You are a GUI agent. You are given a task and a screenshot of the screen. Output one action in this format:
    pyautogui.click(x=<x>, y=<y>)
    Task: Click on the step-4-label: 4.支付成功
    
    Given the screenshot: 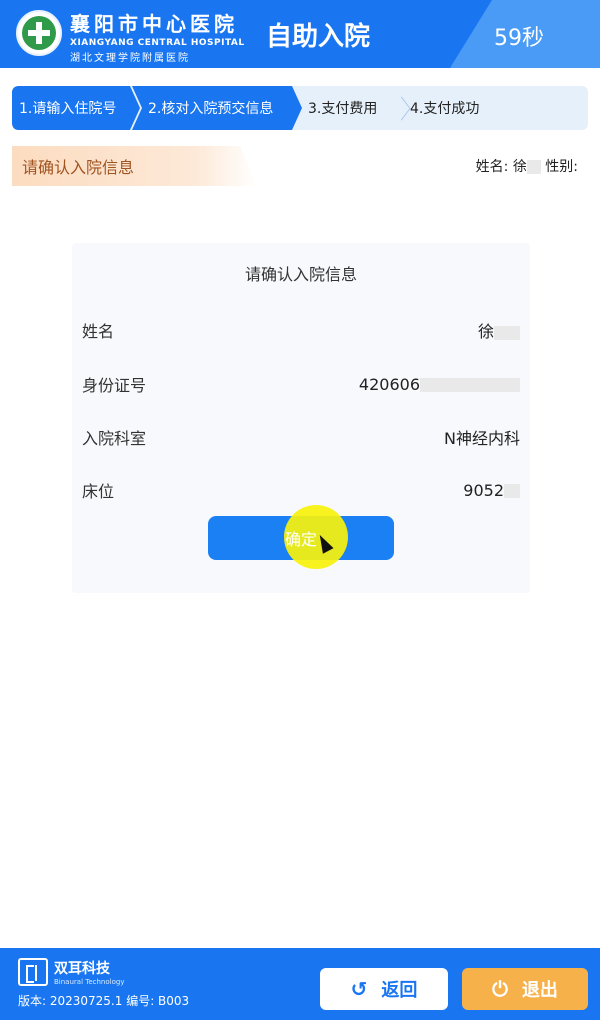 What is the action you would take?
    pyautogui.click(x=445, y=109)
    